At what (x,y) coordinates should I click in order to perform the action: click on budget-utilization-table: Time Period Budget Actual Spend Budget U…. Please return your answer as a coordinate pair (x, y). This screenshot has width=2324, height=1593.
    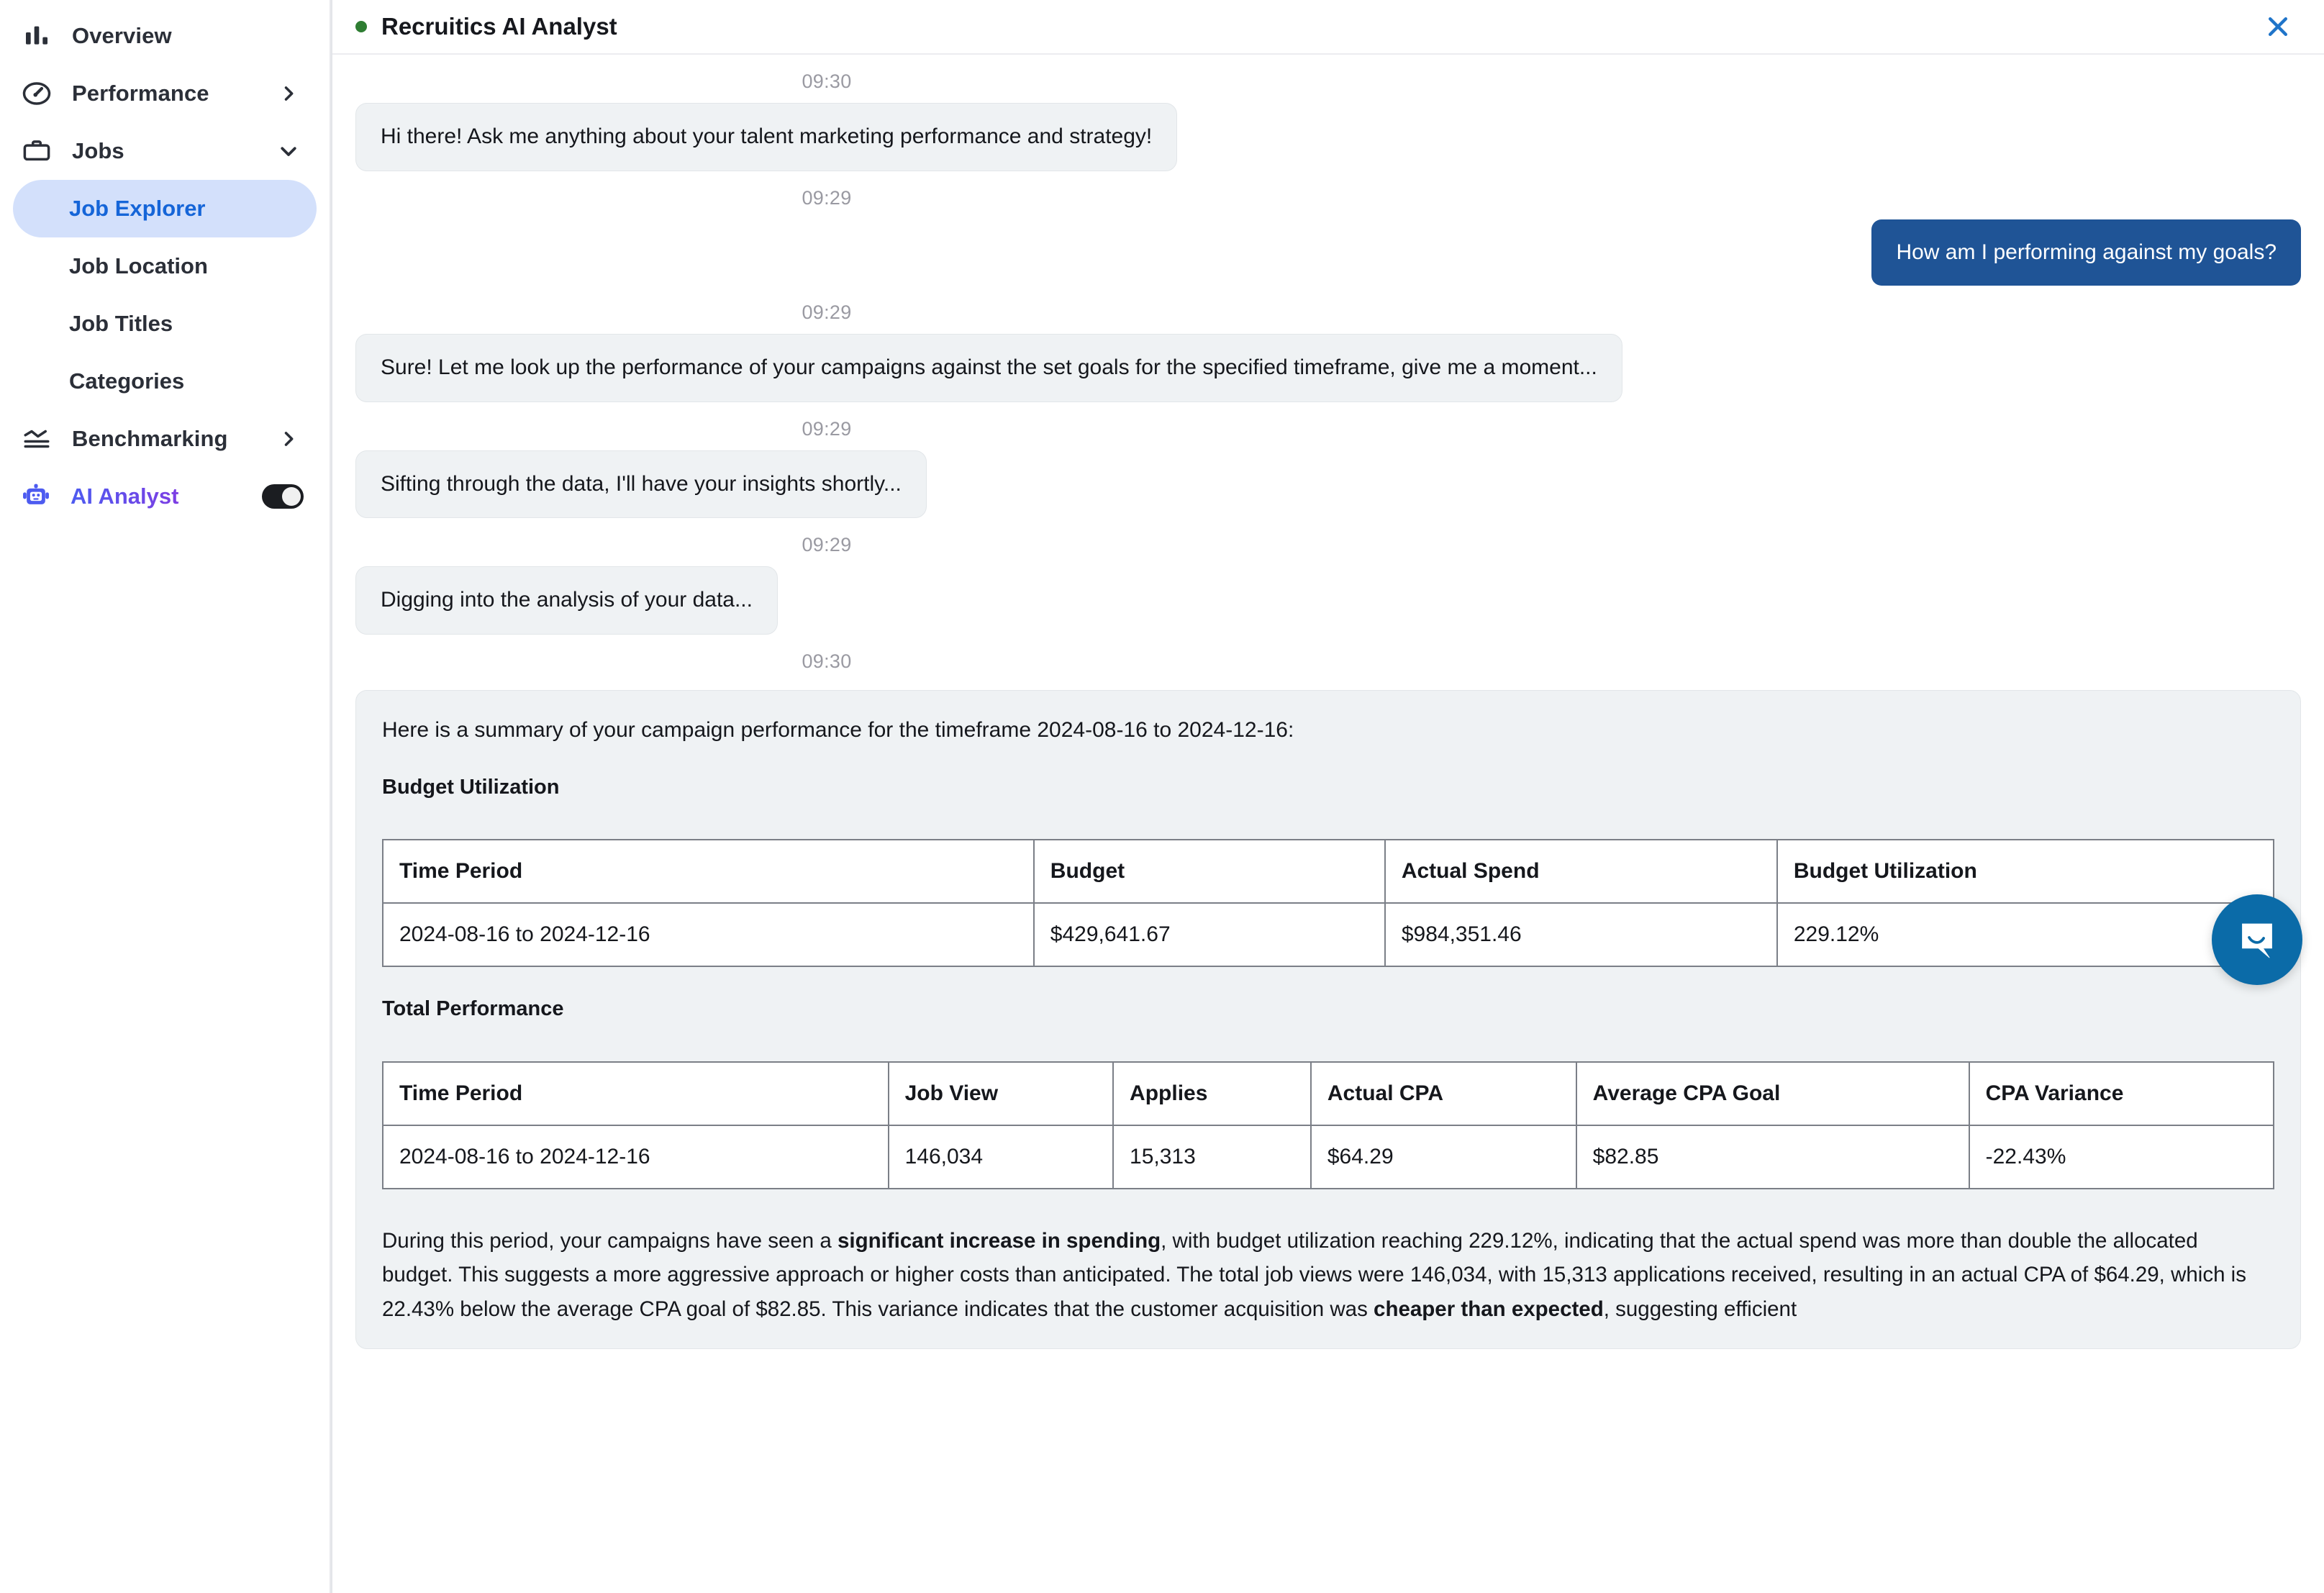
    Looking at the image, I should click on (1328, 904).